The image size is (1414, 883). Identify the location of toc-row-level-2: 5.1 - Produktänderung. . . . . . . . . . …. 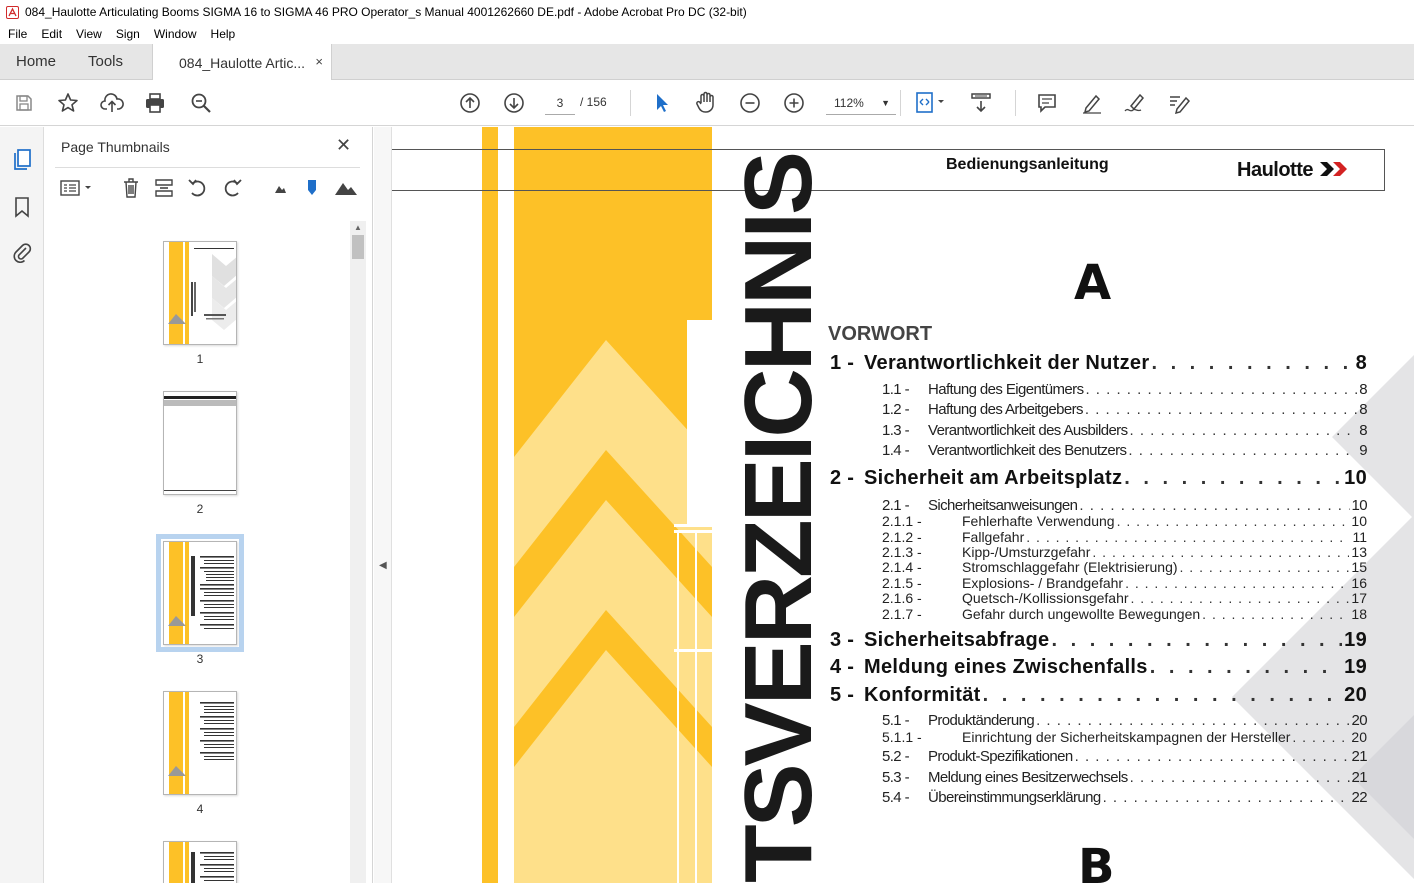
(1125, 720).